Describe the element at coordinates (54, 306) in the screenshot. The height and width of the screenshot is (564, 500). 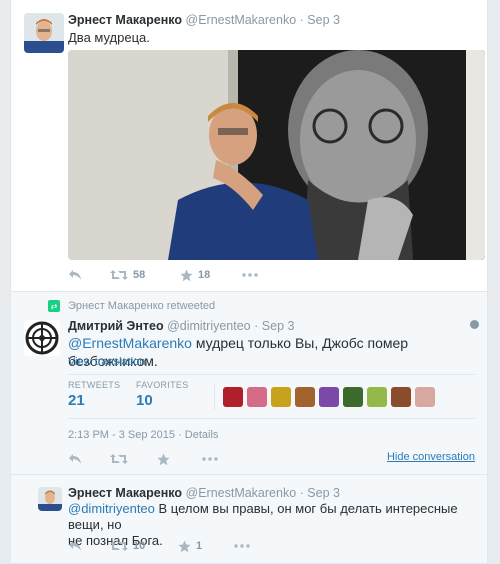
I see `retweet-badge-icon: ⇄` at that location.